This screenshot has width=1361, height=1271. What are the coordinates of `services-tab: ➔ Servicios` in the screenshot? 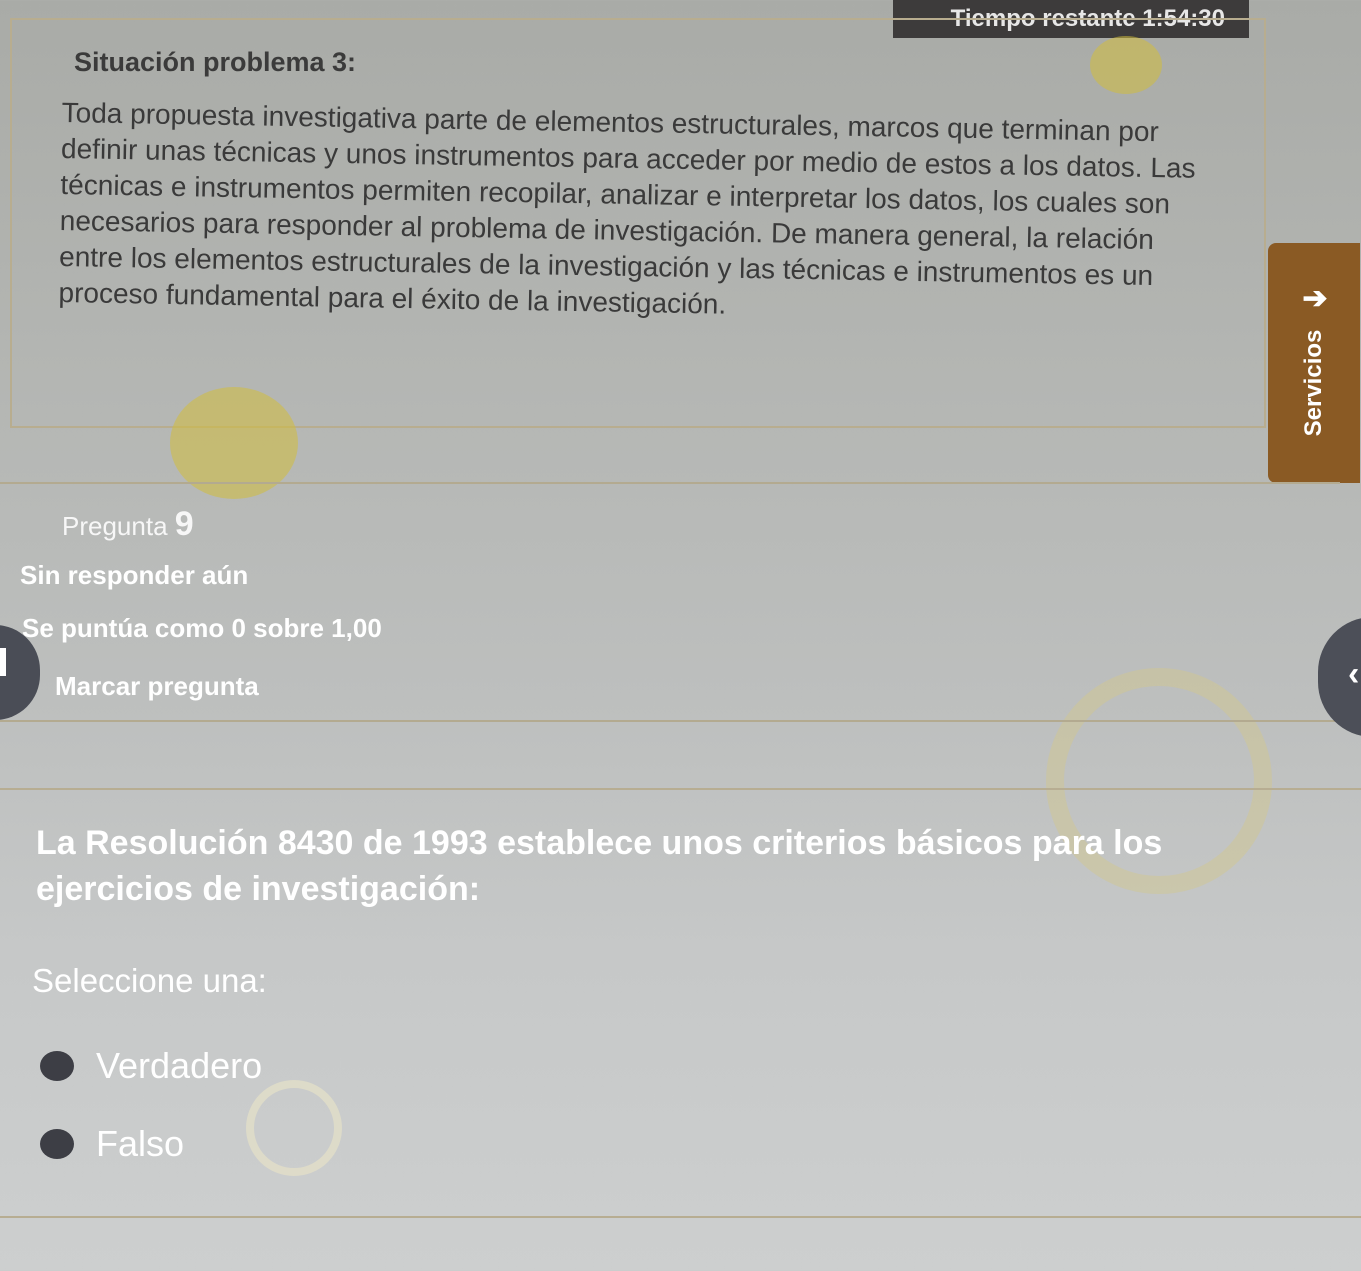 It's located at (1314, 363).